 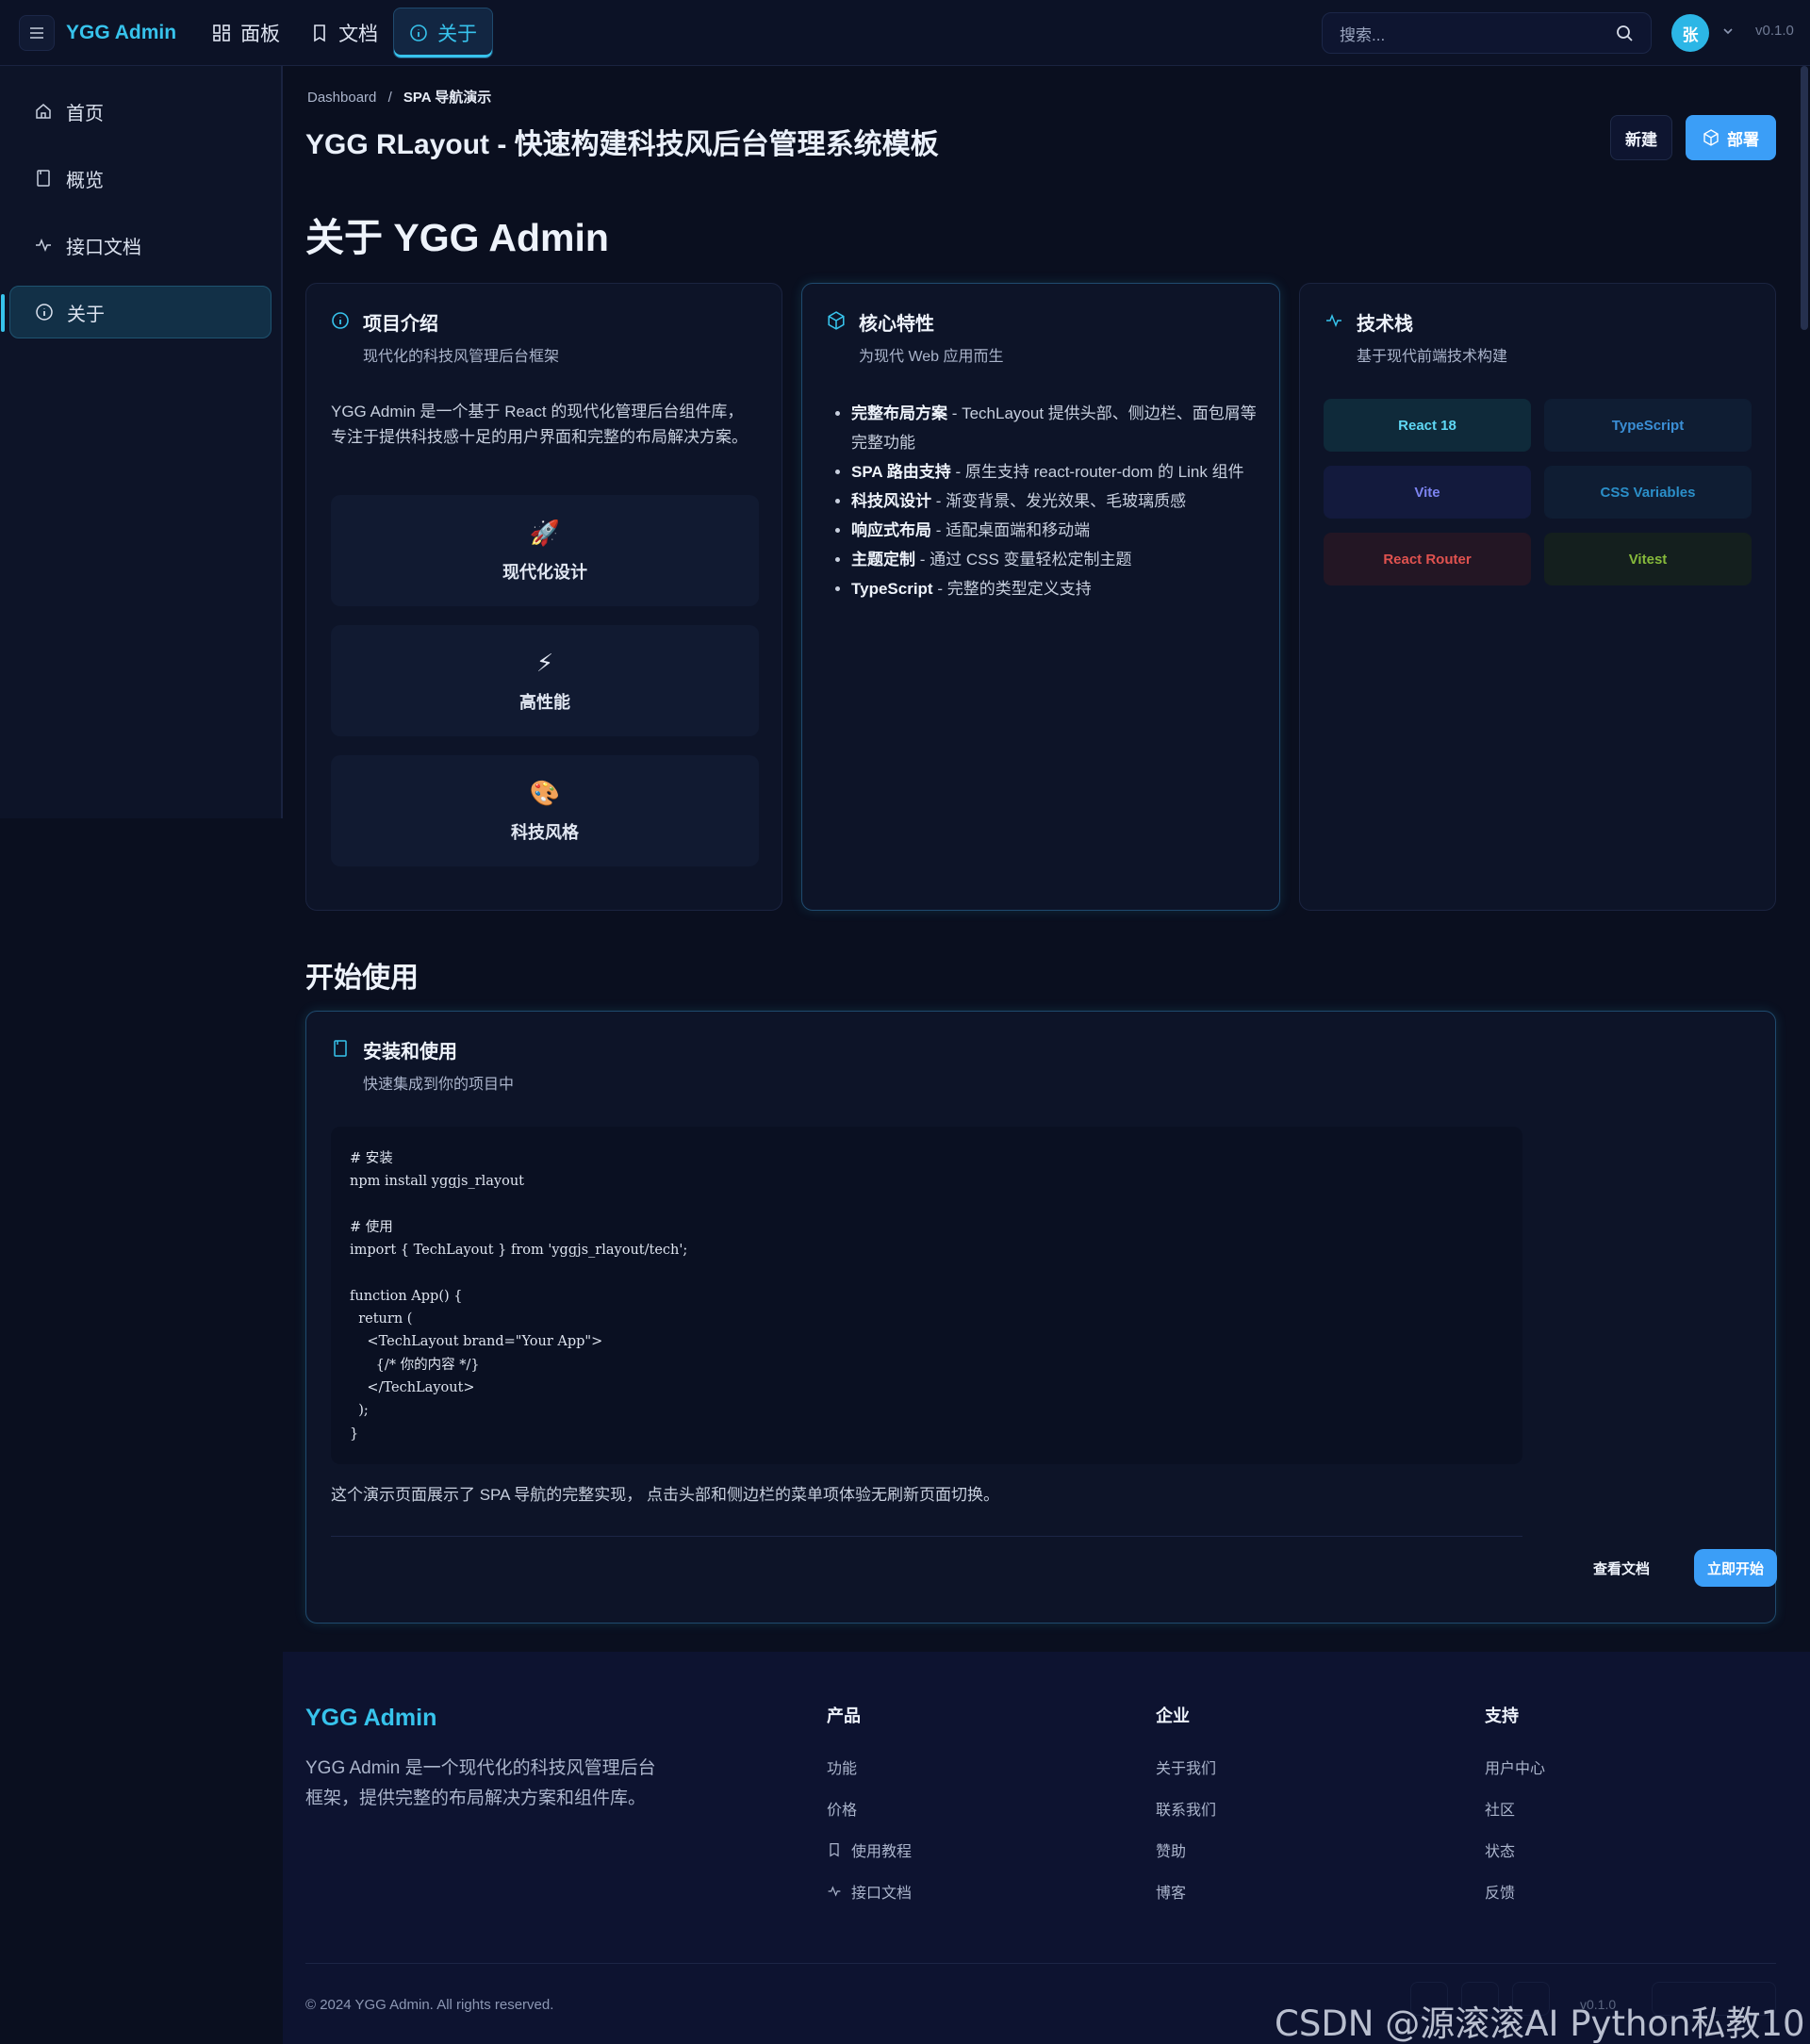 I want to click on card-subtitle: 基于现代前端技术构建, so click(x=1432, y=357).